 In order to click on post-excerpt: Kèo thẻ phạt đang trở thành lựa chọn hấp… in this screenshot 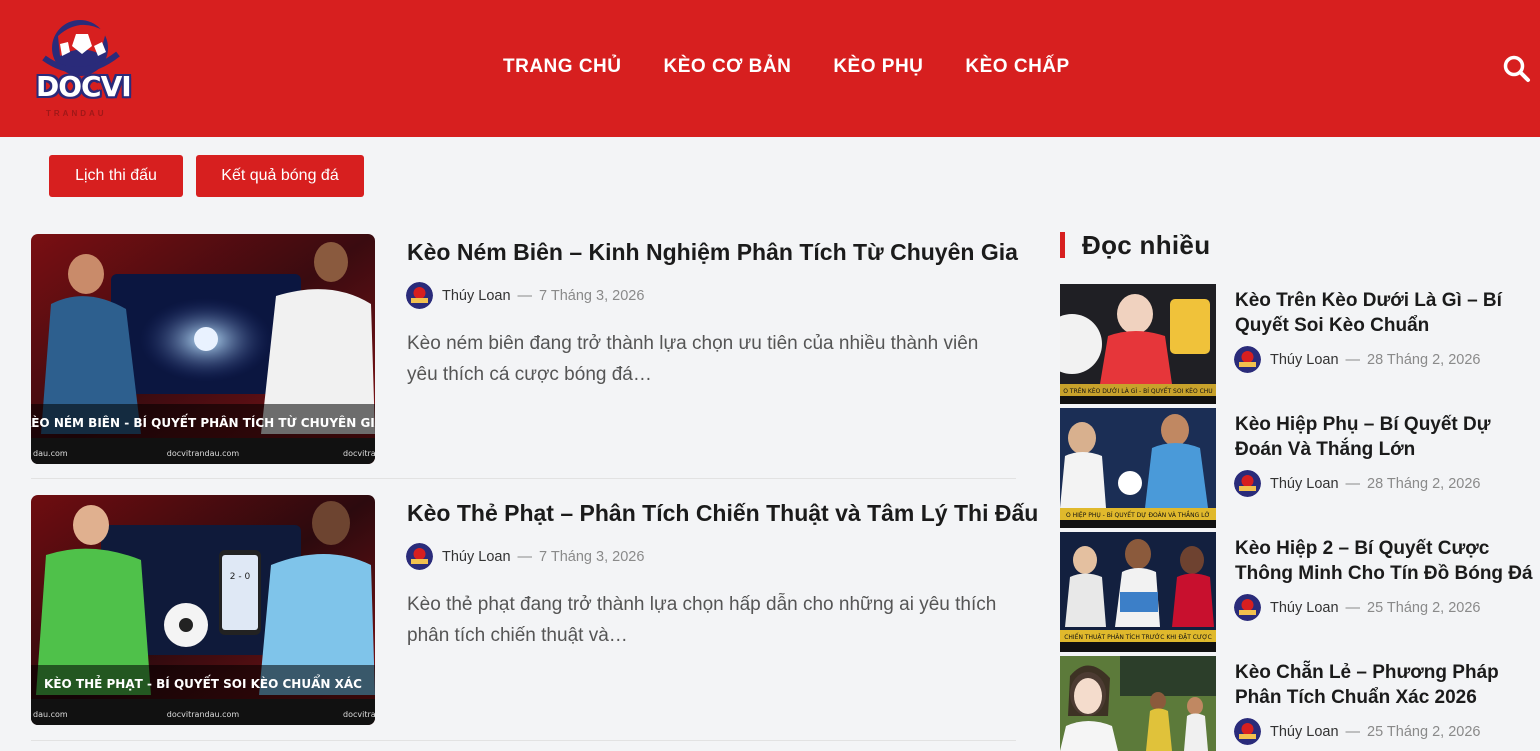, I will do `click(702, 620)`.